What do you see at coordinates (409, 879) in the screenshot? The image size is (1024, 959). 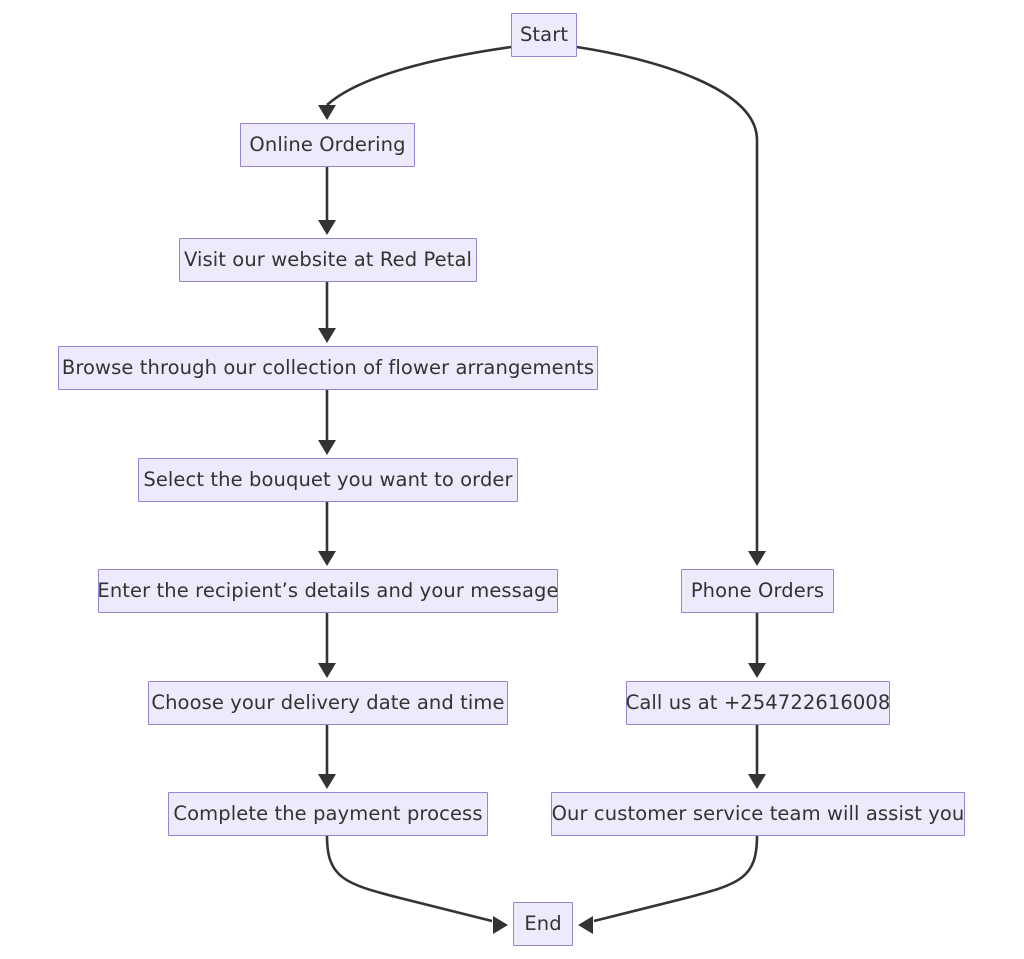 I see `edge-payment-to-end` at bounding box center [409, 879].